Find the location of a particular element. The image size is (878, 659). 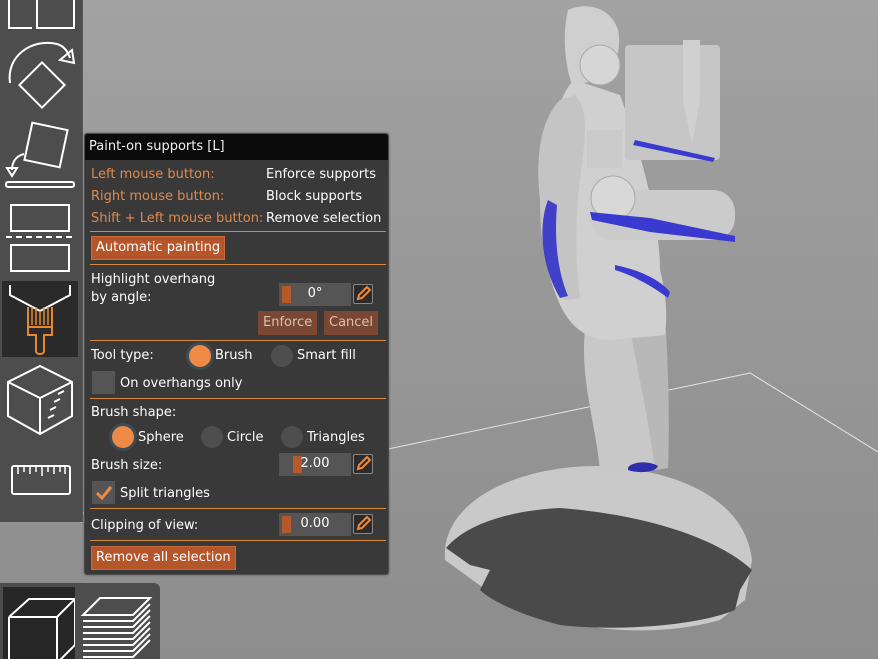

brush-shape-circle-label: Circle is located at coordinates (245, 437).